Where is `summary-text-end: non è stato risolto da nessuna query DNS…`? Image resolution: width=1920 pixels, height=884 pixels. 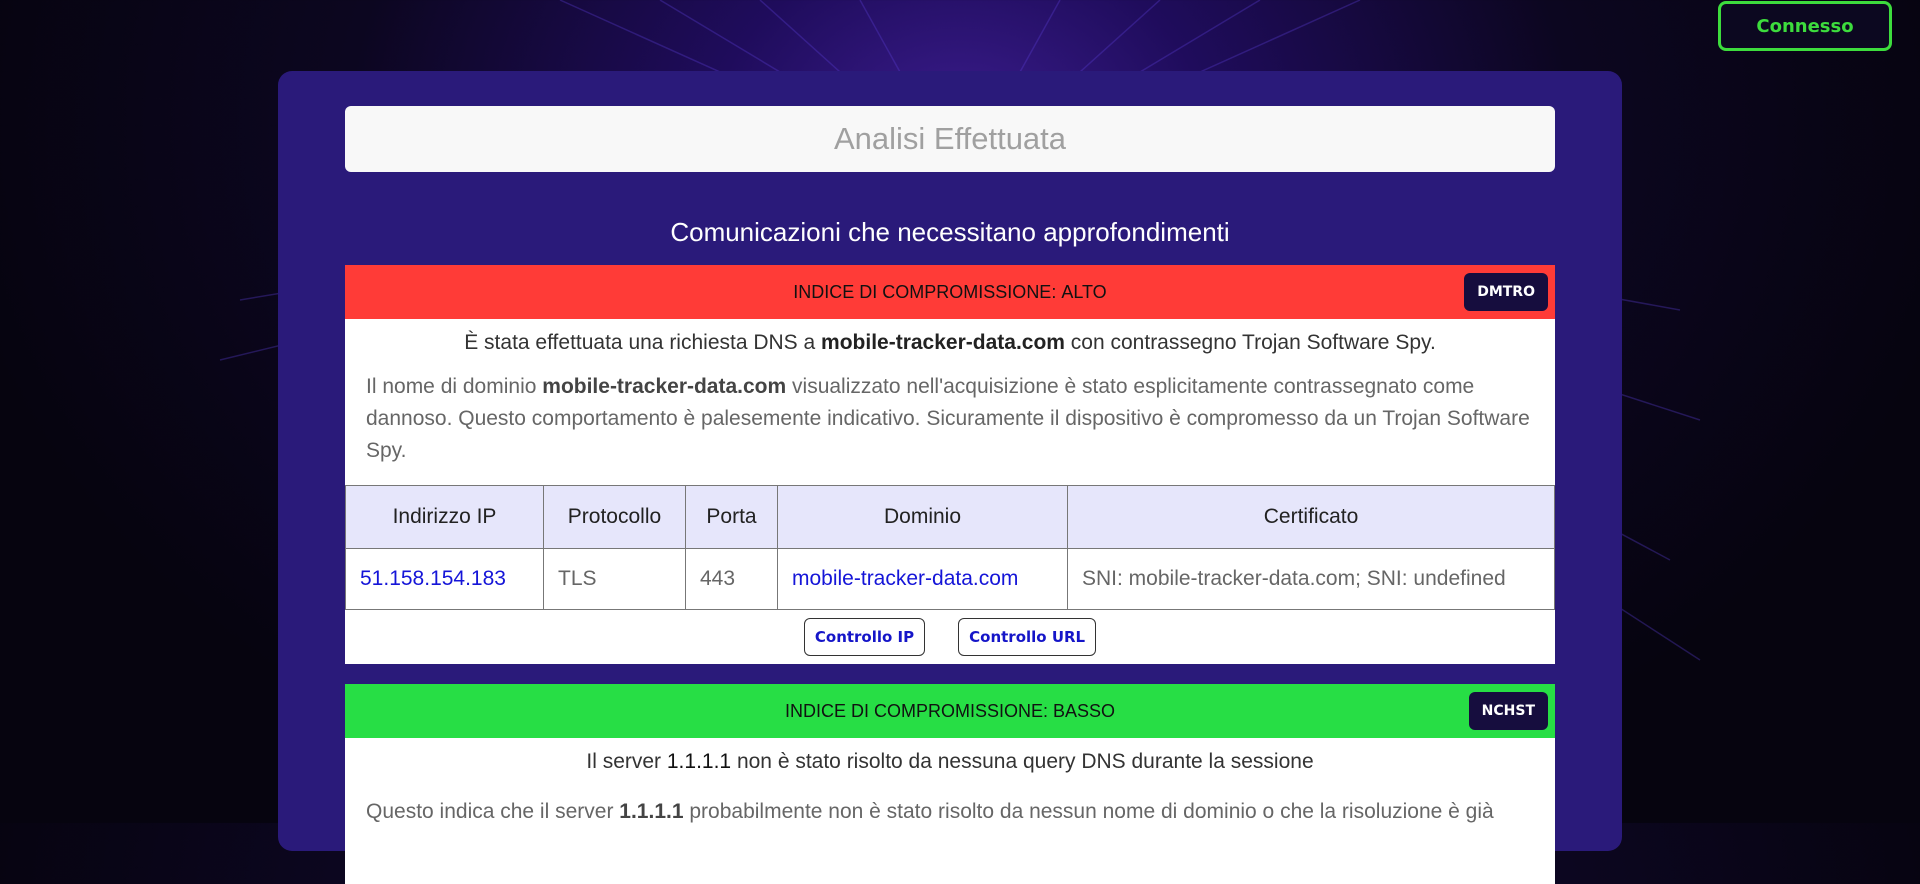
summary-text-end: non è stato risolto da nessuna query DNS… is located at coordinates (1022, 761).